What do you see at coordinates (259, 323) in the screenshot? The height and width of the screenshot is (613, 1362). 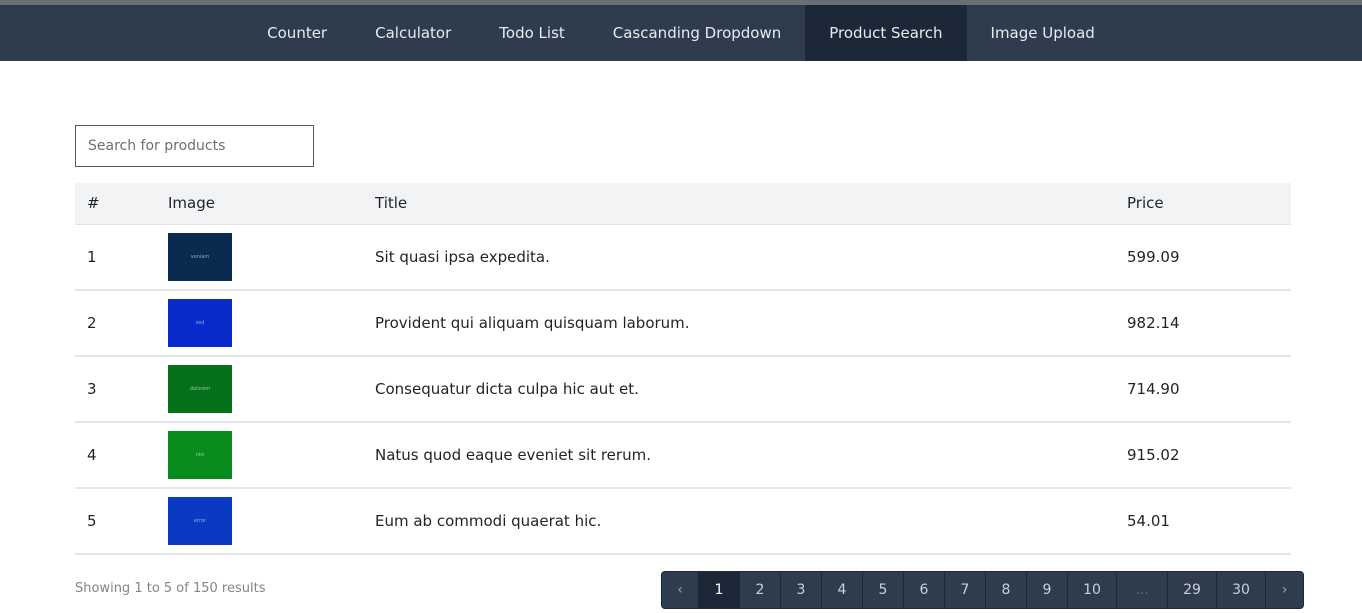 I see `row-image-cell: sed` at bounding box center [259, 323].